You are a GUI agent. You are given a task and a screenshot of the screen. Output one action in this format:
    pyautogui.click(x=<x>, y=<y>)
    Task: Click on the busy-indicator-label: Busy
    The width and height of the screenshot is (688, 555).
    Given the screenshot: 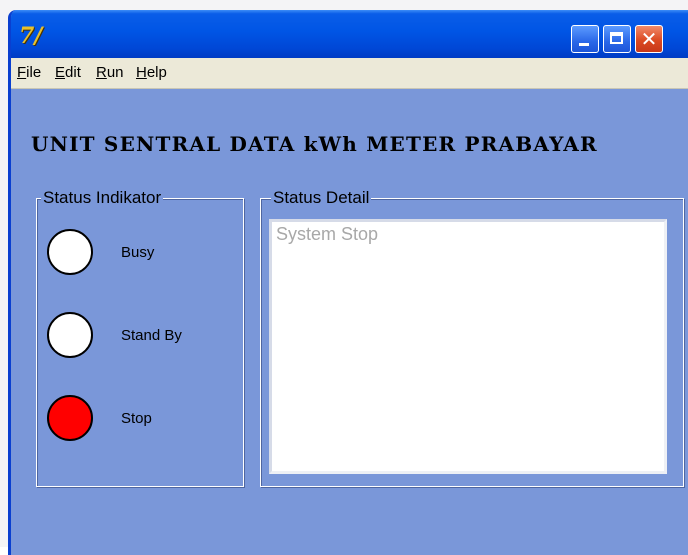 What is the action you would take?
    pyautogui.click(x=138, y=252)
    